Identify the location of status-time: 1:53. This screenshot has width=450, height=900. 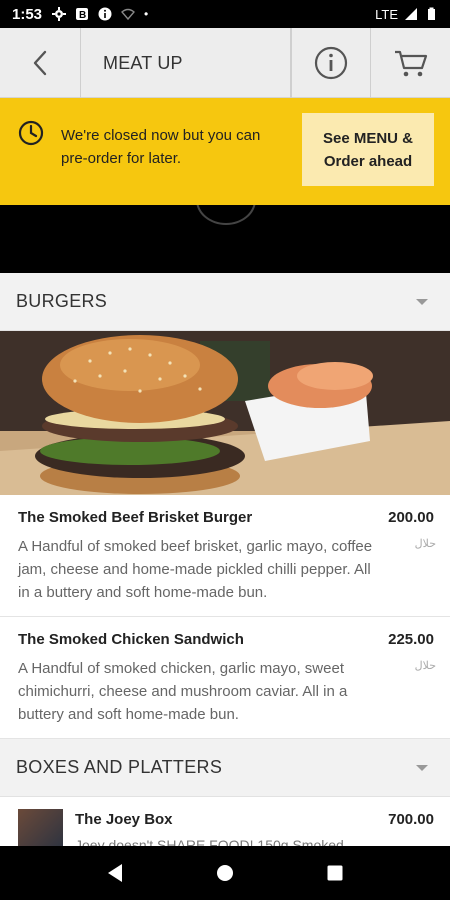
(27, 14).